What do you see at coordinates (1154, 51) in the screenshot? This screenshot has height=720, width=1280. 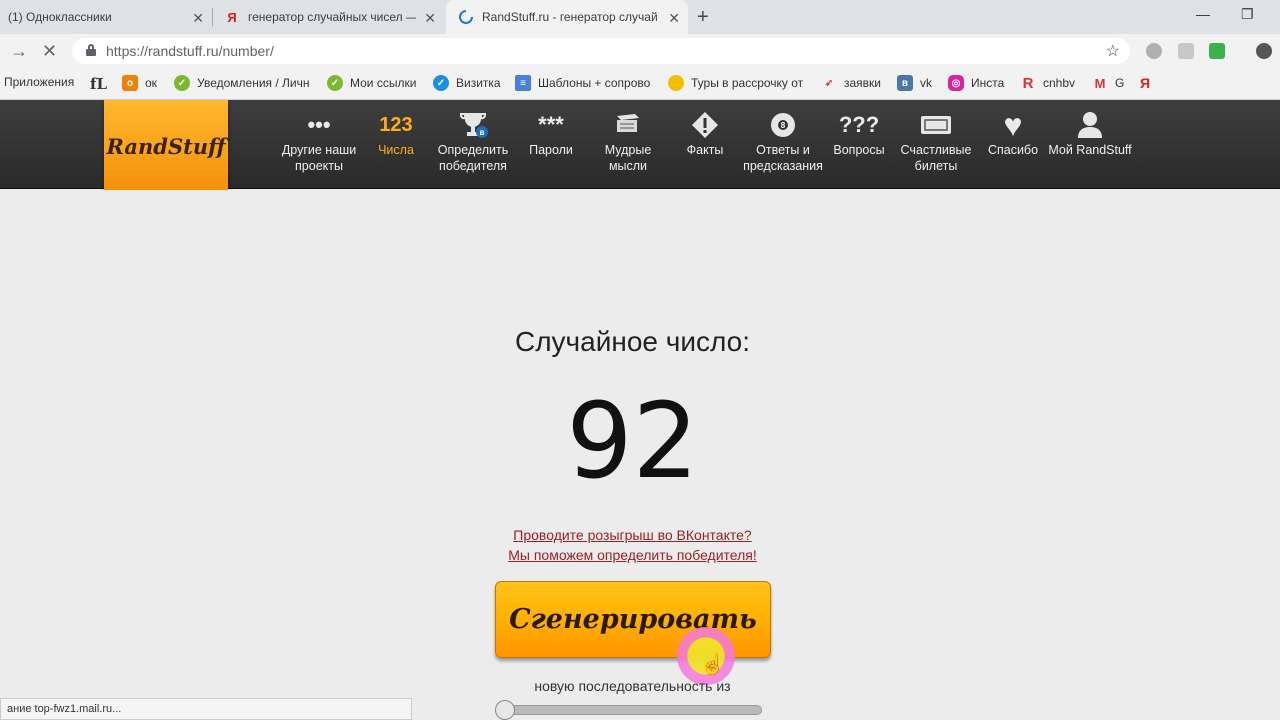 I see `globe-icon` at bounding box center [1154, 51].